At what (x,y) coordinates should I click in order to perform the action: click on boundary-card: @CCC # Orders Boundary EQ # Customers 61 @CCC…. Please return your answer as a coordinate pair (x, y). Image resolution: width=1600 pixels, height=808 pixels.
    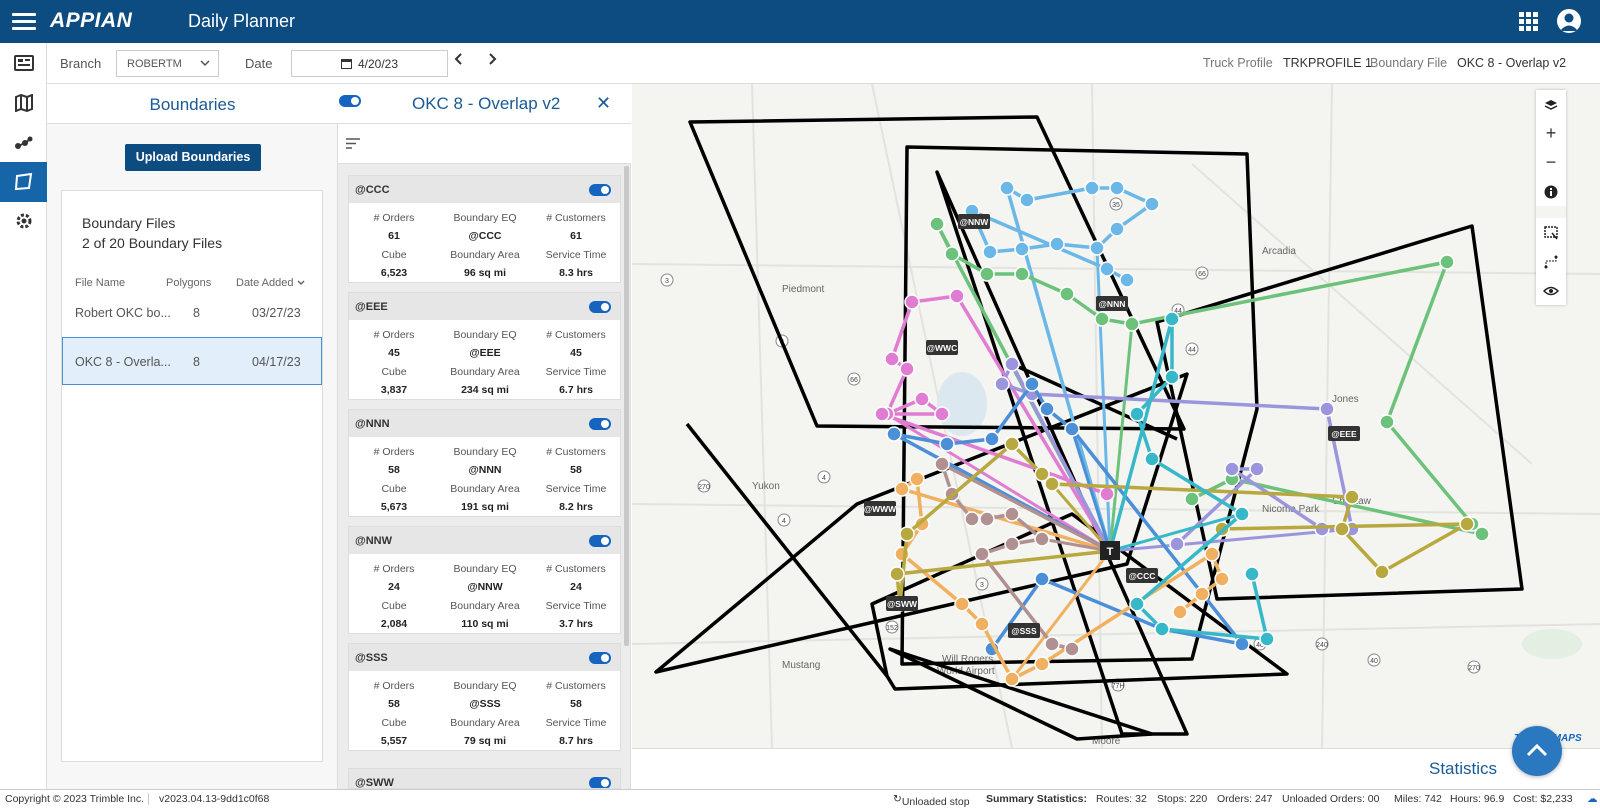
    Looking at the image, I should click on (484, 229).